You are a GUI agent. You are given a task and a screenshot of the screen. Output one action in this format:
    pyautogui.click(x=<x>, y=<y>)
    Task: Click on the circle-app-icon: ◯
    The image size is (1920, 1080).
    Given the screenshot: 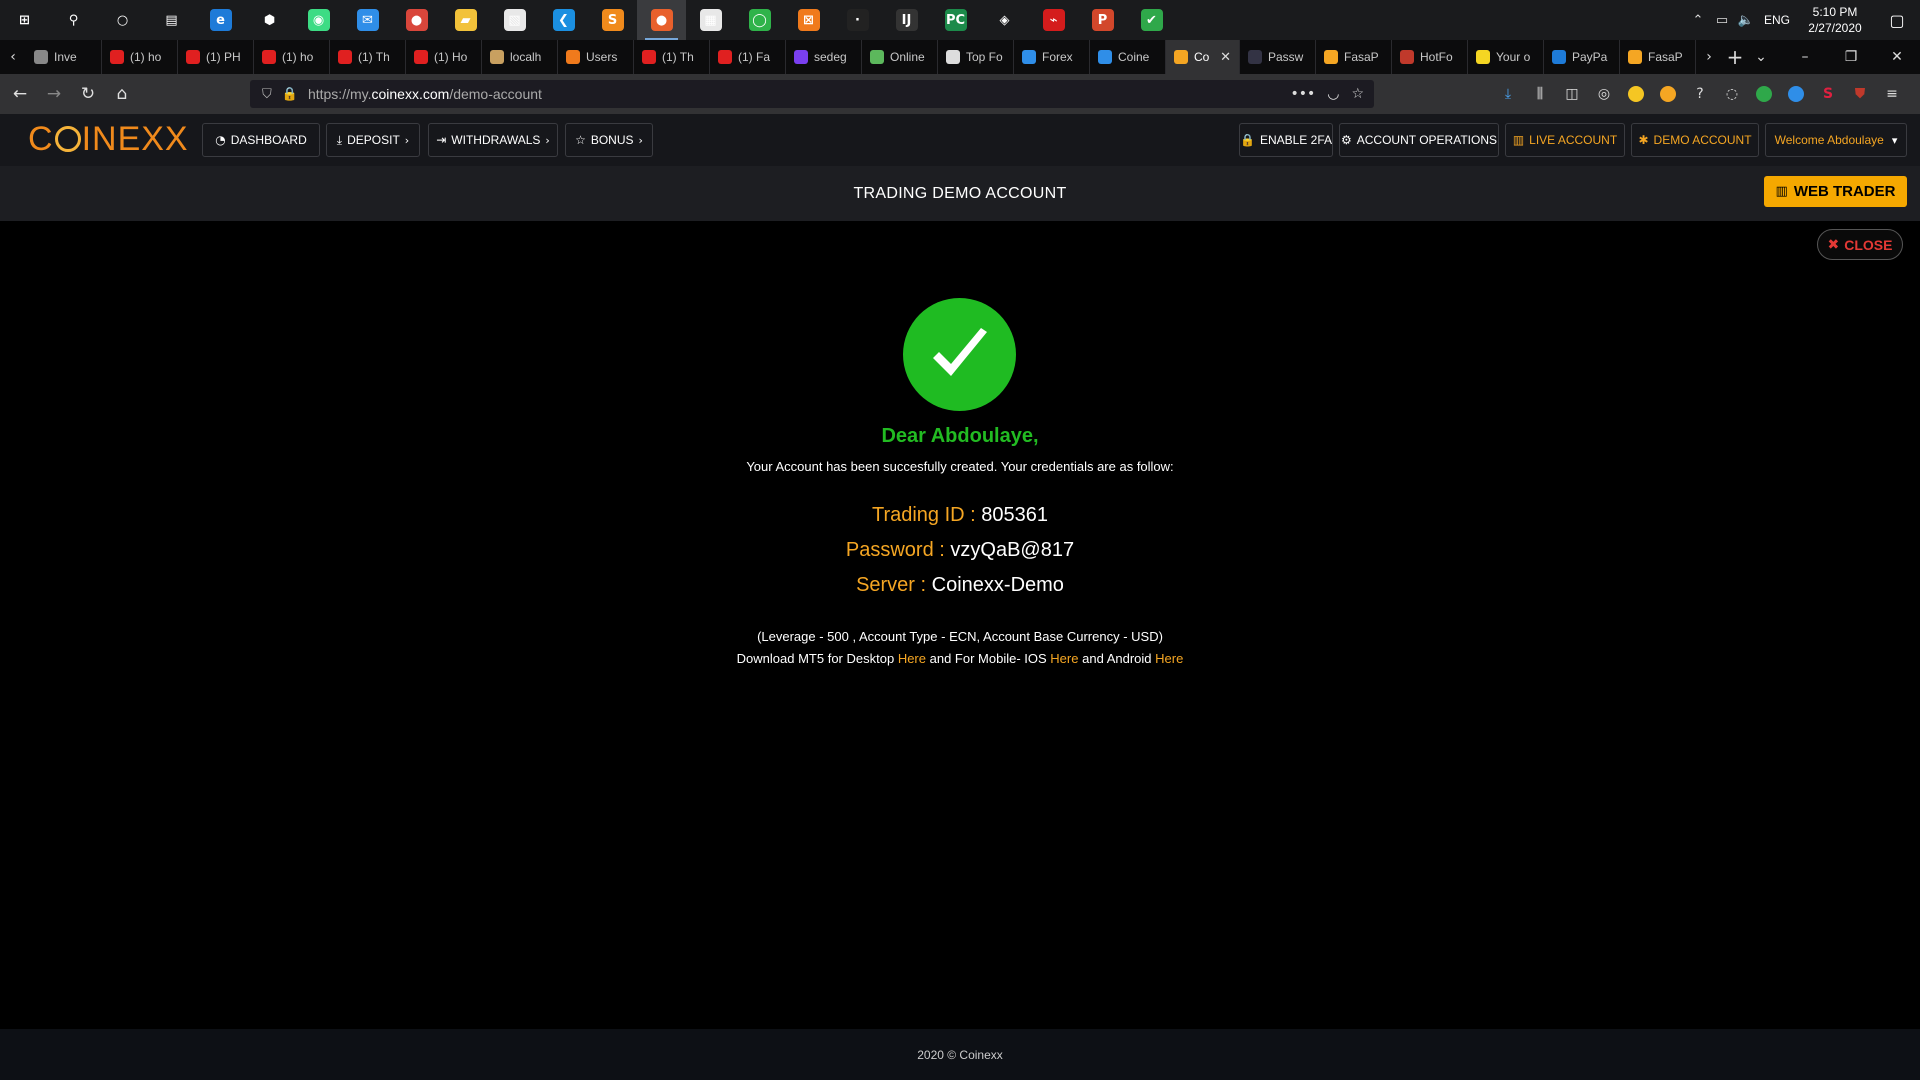 What is the action you would take?
    pyautogui.click(x=759, y=20)
    